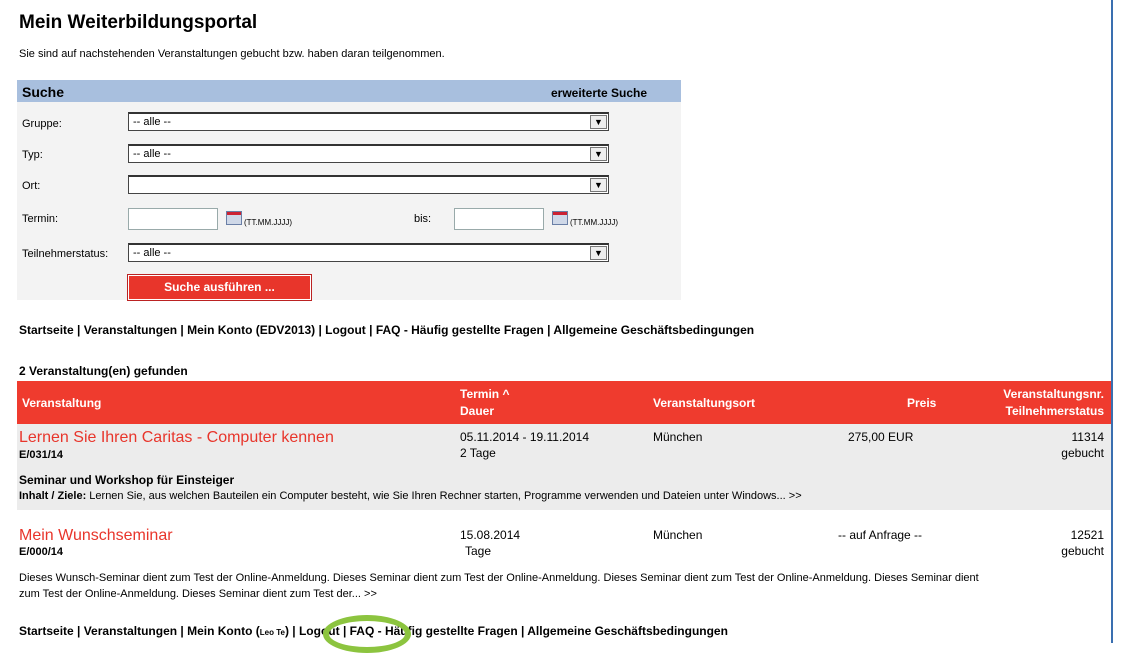 The width and height of the screenshot is (1124, 653). I want to click on account-user-name: Leo Te, so click(272, 632).